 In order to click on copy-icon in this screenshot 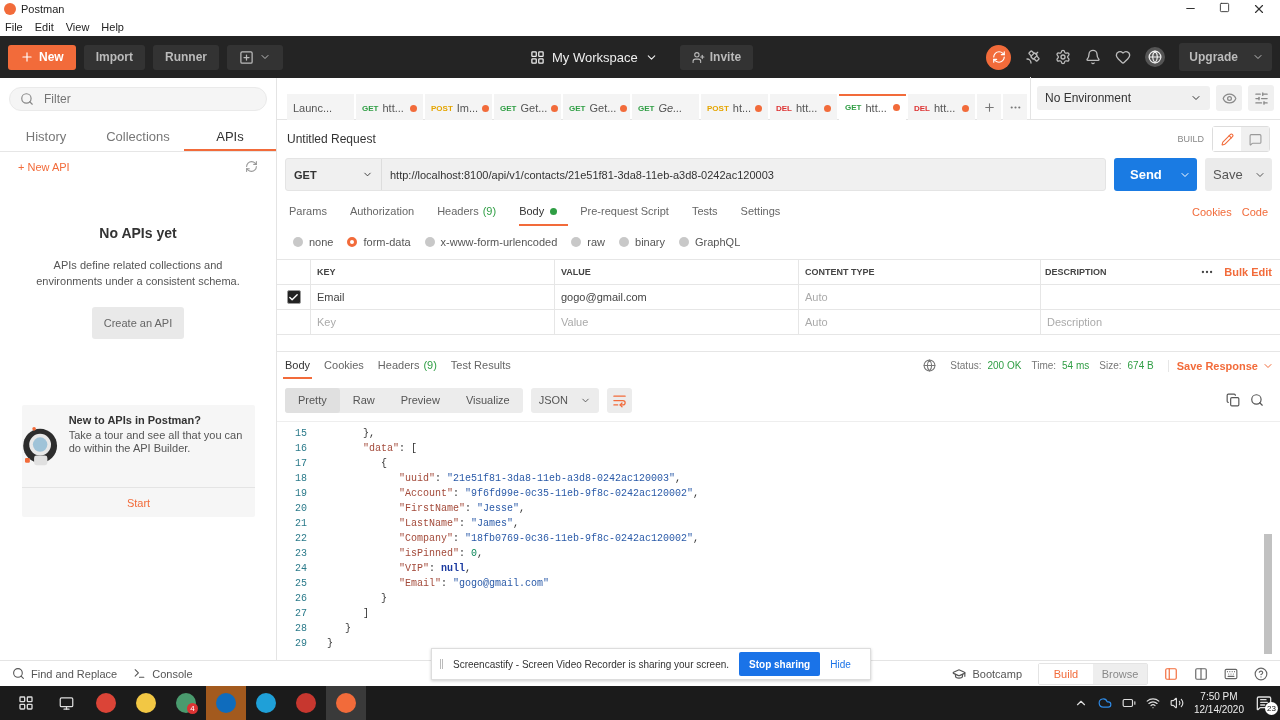, I will do `click(1233, 400)`.